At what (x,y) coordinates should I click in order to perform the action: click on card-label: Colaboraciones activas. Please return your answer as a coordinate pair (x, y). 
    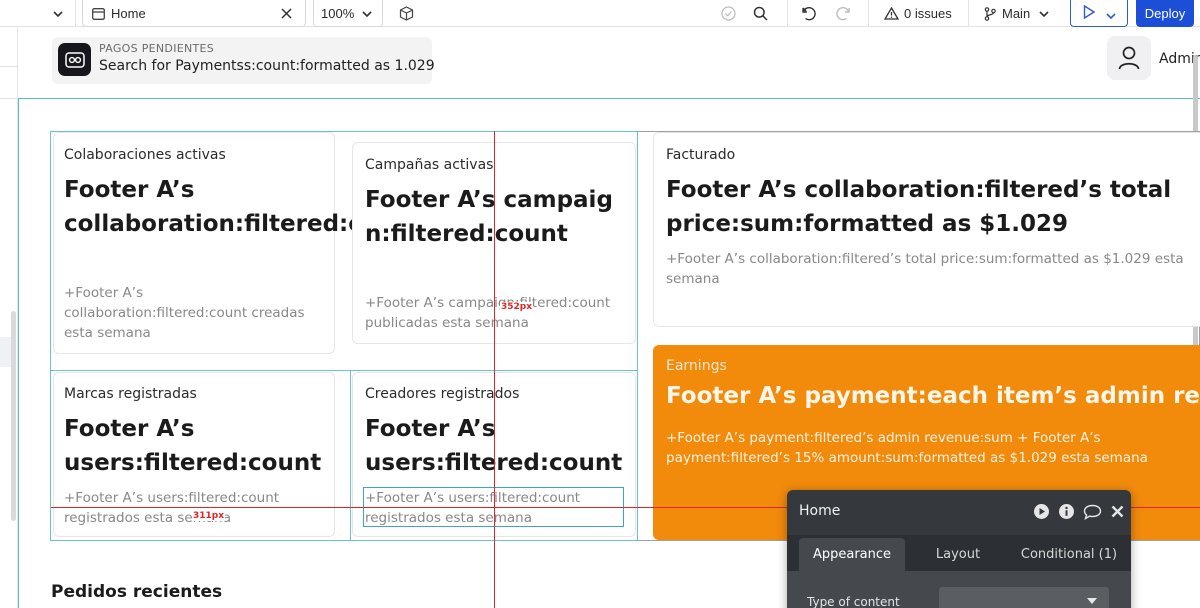
    Looking at the image, I should click on (145, 155).